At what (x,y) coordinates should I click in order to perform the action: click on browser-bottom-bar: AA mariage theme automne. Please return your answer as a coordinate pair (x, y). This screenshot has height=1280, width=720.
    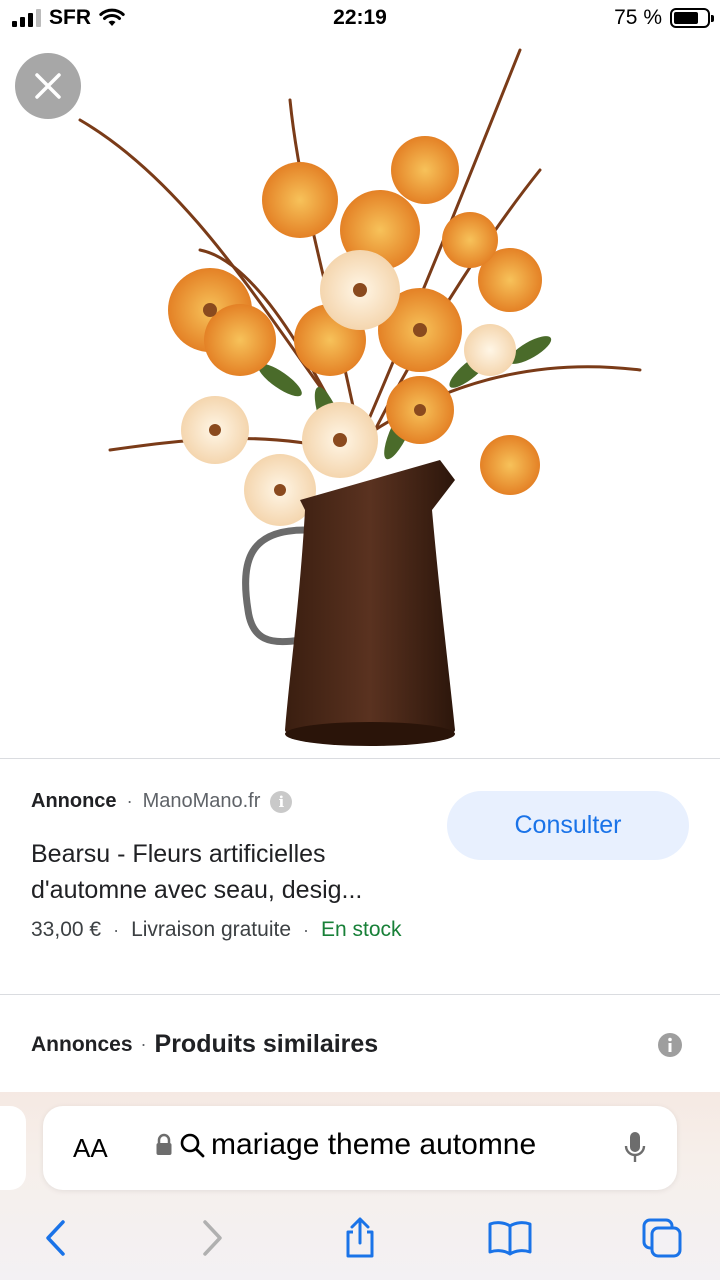
    Looking at the image, I should click on (360, 1186).